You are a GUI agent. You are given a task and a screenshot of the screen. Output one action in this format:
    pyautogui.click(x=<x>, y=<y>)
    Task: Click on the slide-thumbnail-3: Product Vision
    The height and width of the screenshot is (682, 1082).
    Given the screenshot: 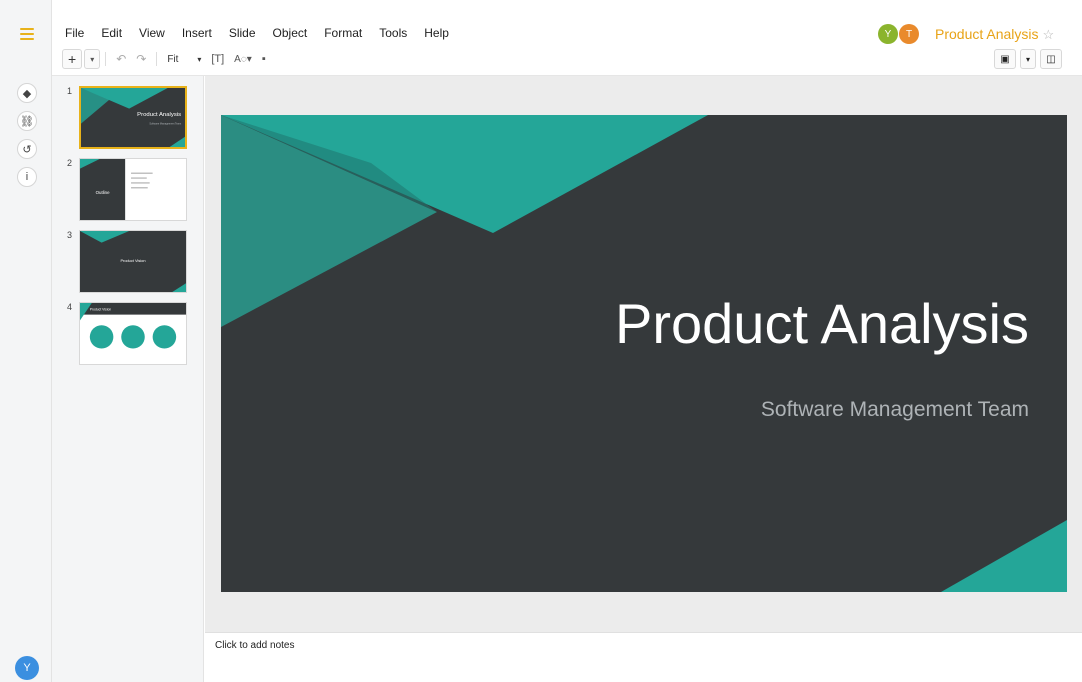 What is the action you would take?
    pyautogui.click(x=133, y=261)
    